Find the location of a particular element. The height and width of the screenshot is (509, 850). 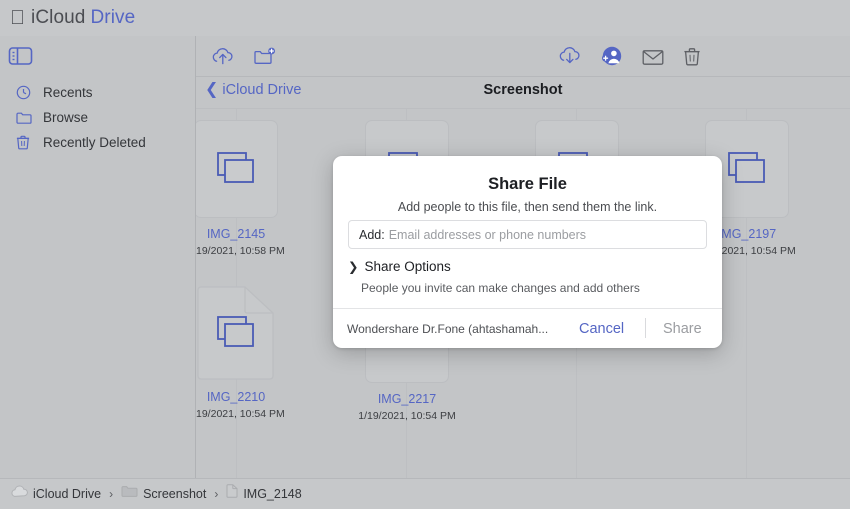

status-breadcrumb-img-2148: IMG_2148 is located at coordinates (264, 493).